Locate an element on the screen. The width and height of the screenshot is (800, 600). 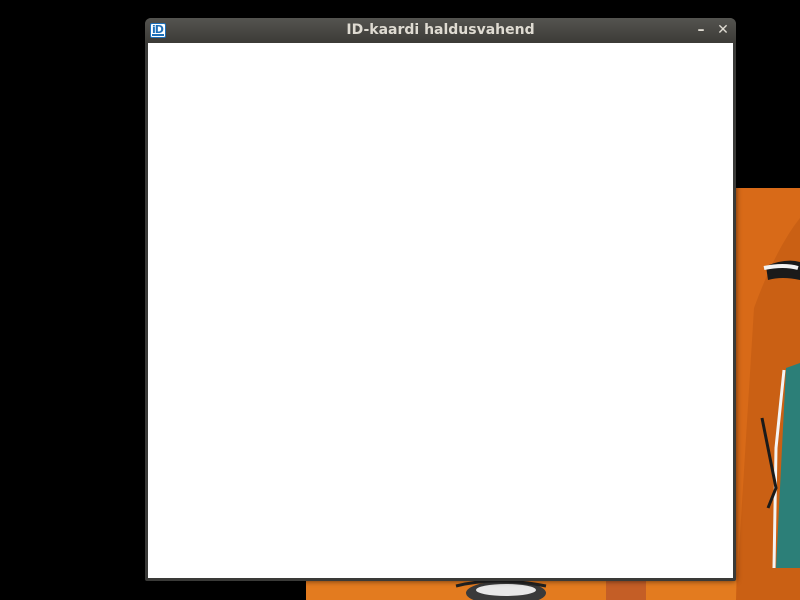
minimize-icon: – is located at coordinates (701, 30).